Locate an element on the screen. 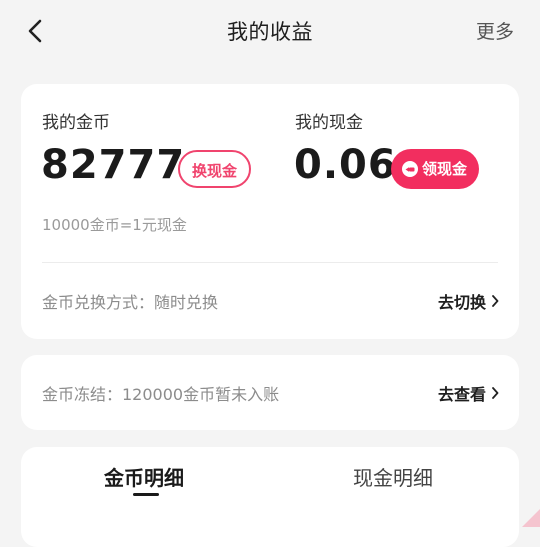 The width and height of the screenshot is (540, 547). cash-label: 我的现金 is located at coordinates (329, 123).